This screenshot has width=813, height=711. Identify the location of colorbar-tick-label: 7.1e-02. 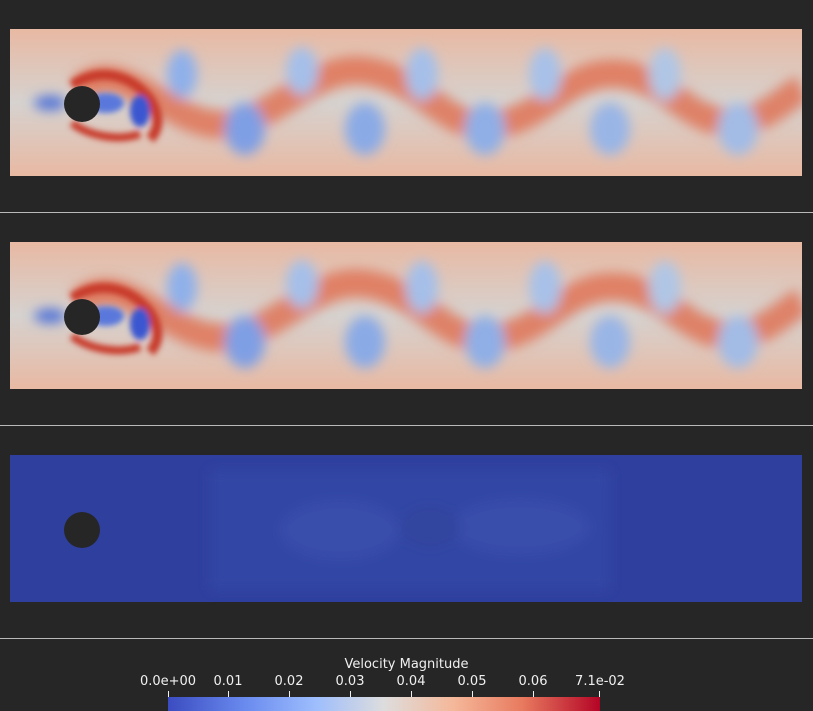
(600, 681).